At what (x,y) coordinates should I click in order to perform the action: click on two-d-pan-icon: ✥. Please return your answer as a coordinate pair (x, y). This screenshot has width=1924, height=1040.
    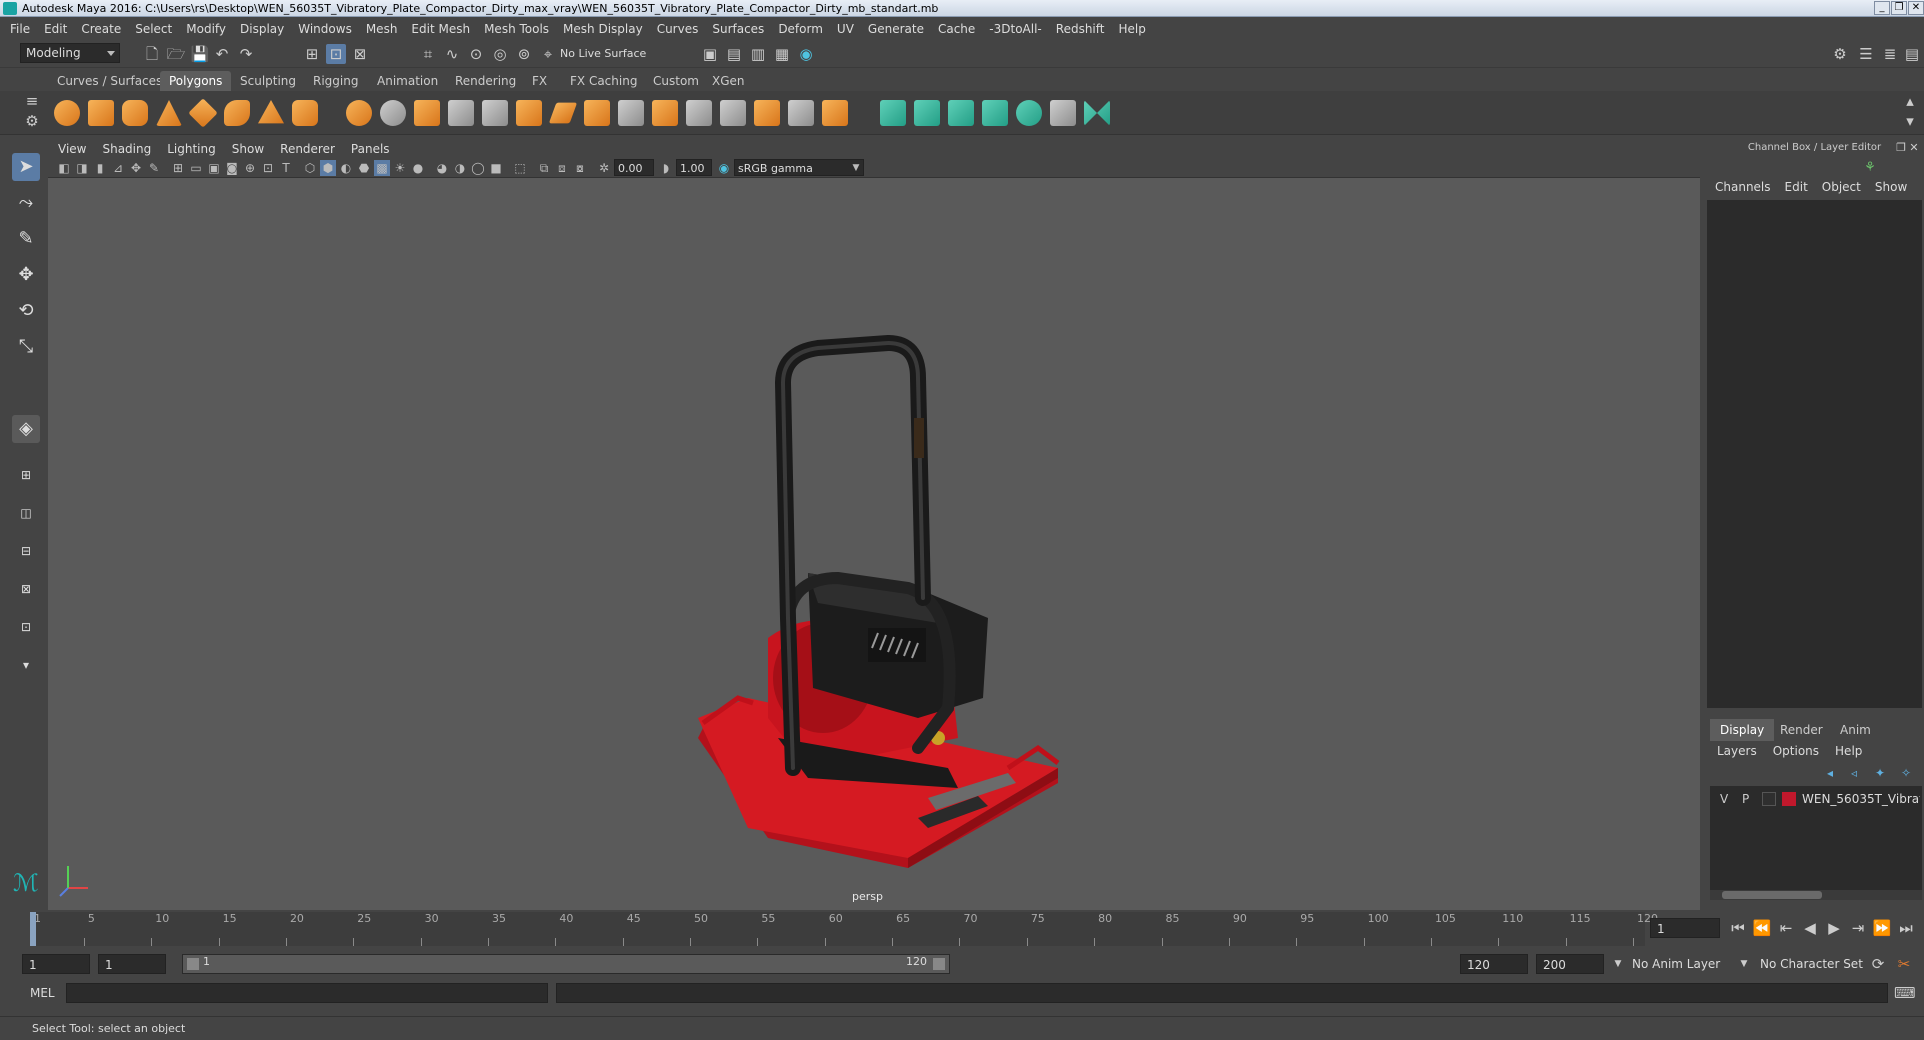
    Looking at the image, I should click on (136, 168).